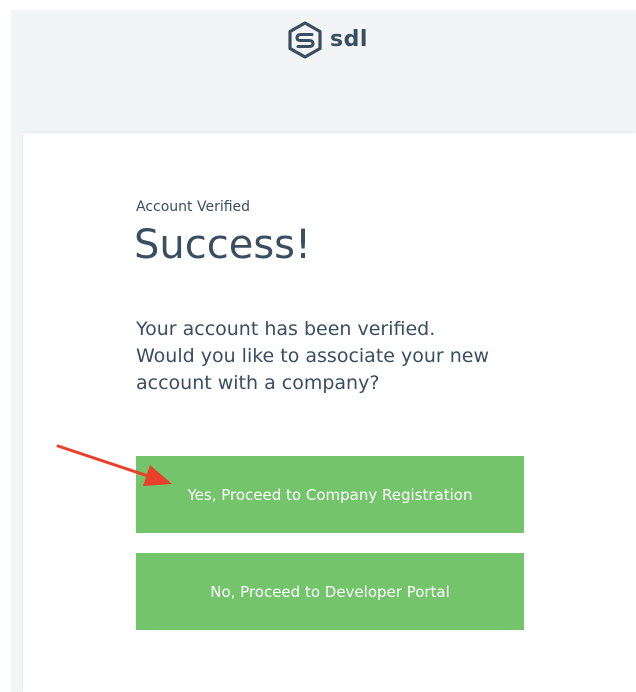 This screenshot has height=692, width=636. What do you see at coordinates (330, 591) in the screenshot?
I see `proceed-developer-portal-button: No, Proceed to Developer Portal` at bounding box center [330, 591].